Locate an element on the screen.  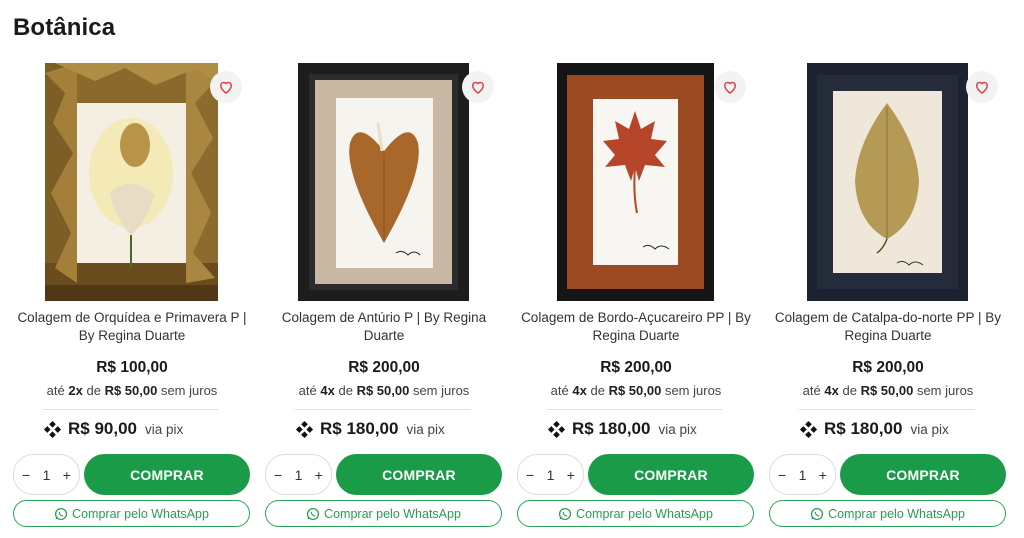
pix-price-row: R$ 90,00 via pix is located at coordinates (113, 429).